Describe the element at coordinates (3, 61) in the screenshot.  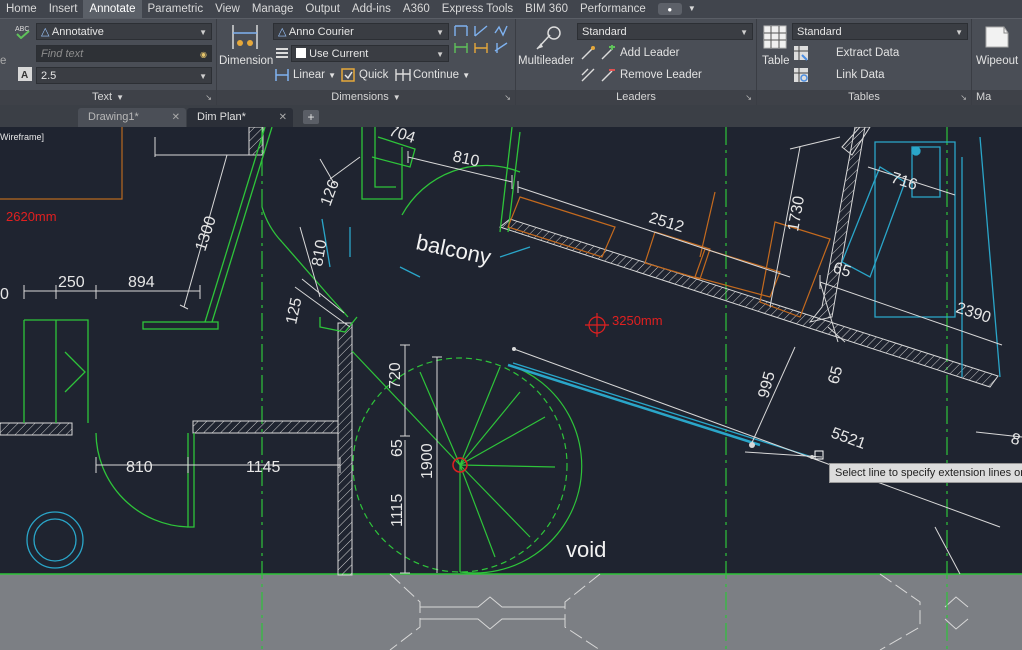
I see `side-label-icon: e` at that location.